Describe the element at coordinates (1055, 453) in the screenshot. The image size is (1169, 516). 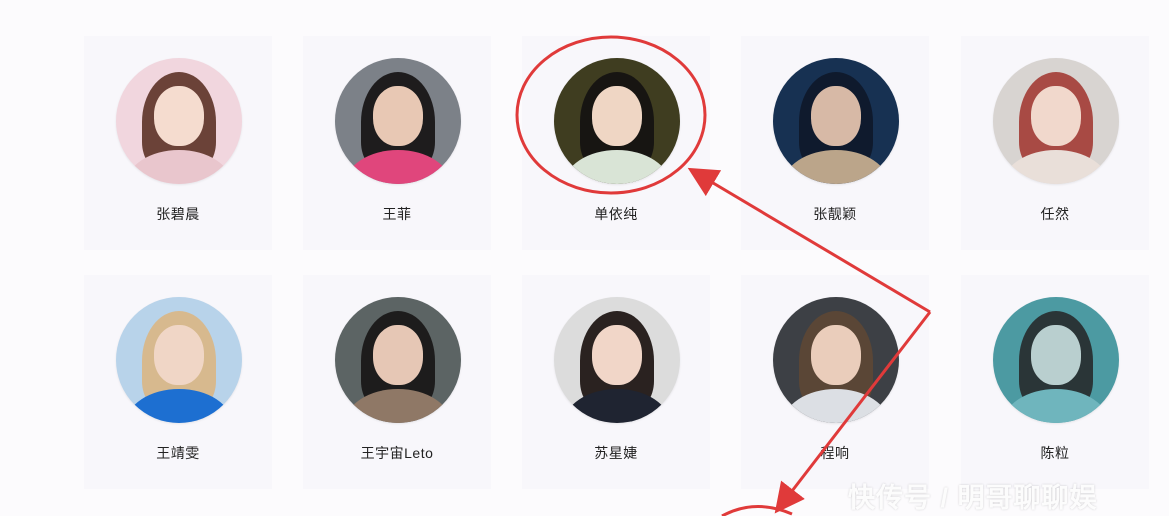
I see `artist-name: 陈粒` at that location.